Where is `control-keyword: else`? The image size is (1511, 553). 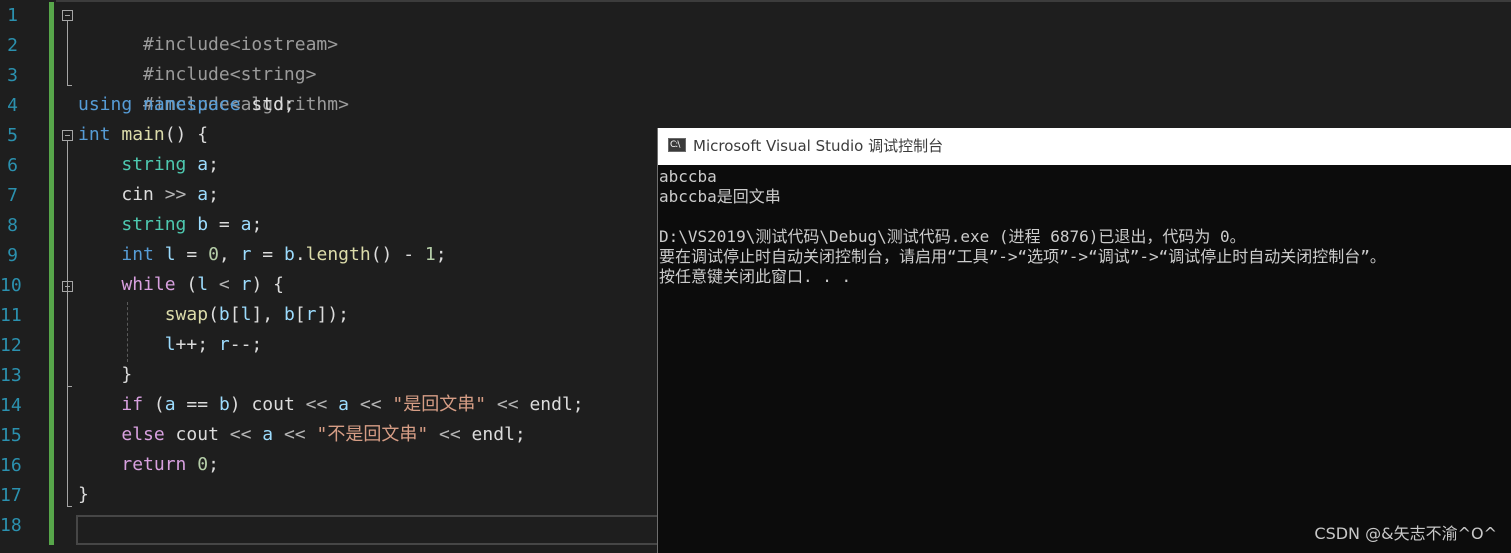 control-keyword: else is located at coordinates (143, 434).